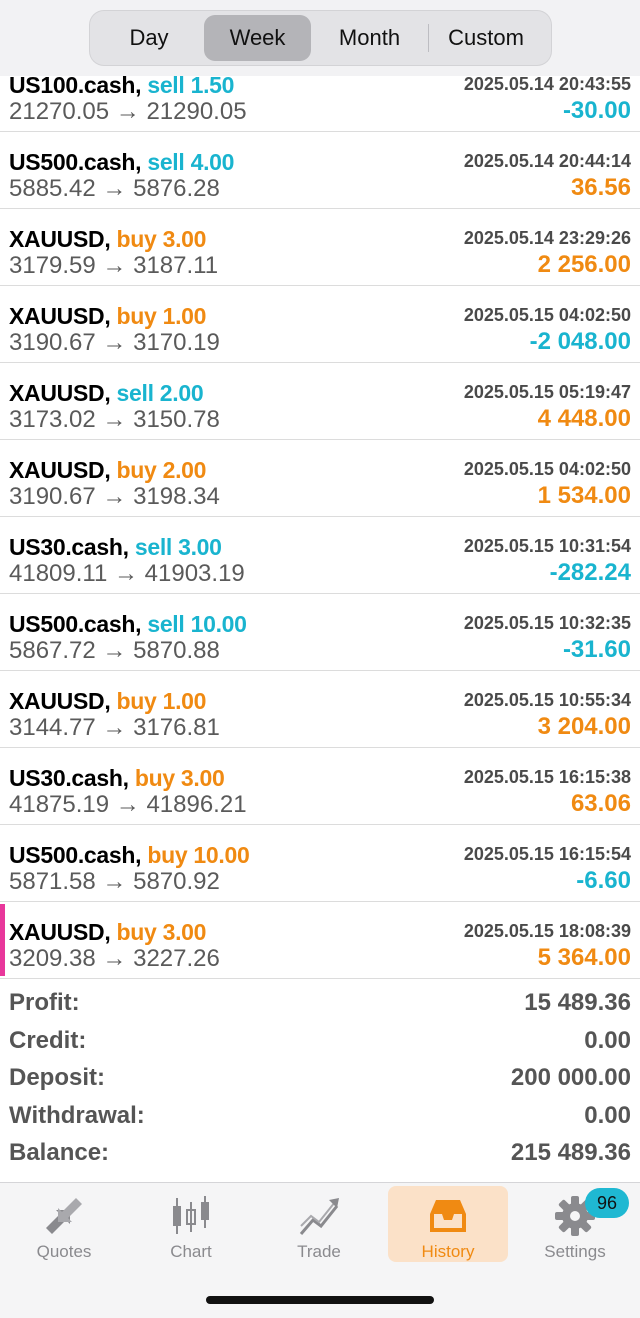 This screenshot has width=640, height=1318. Describe the element at coordinates (128, 111) in the screenshot. I see `trade-prices: 21270.05 → 21290.05` at that location.